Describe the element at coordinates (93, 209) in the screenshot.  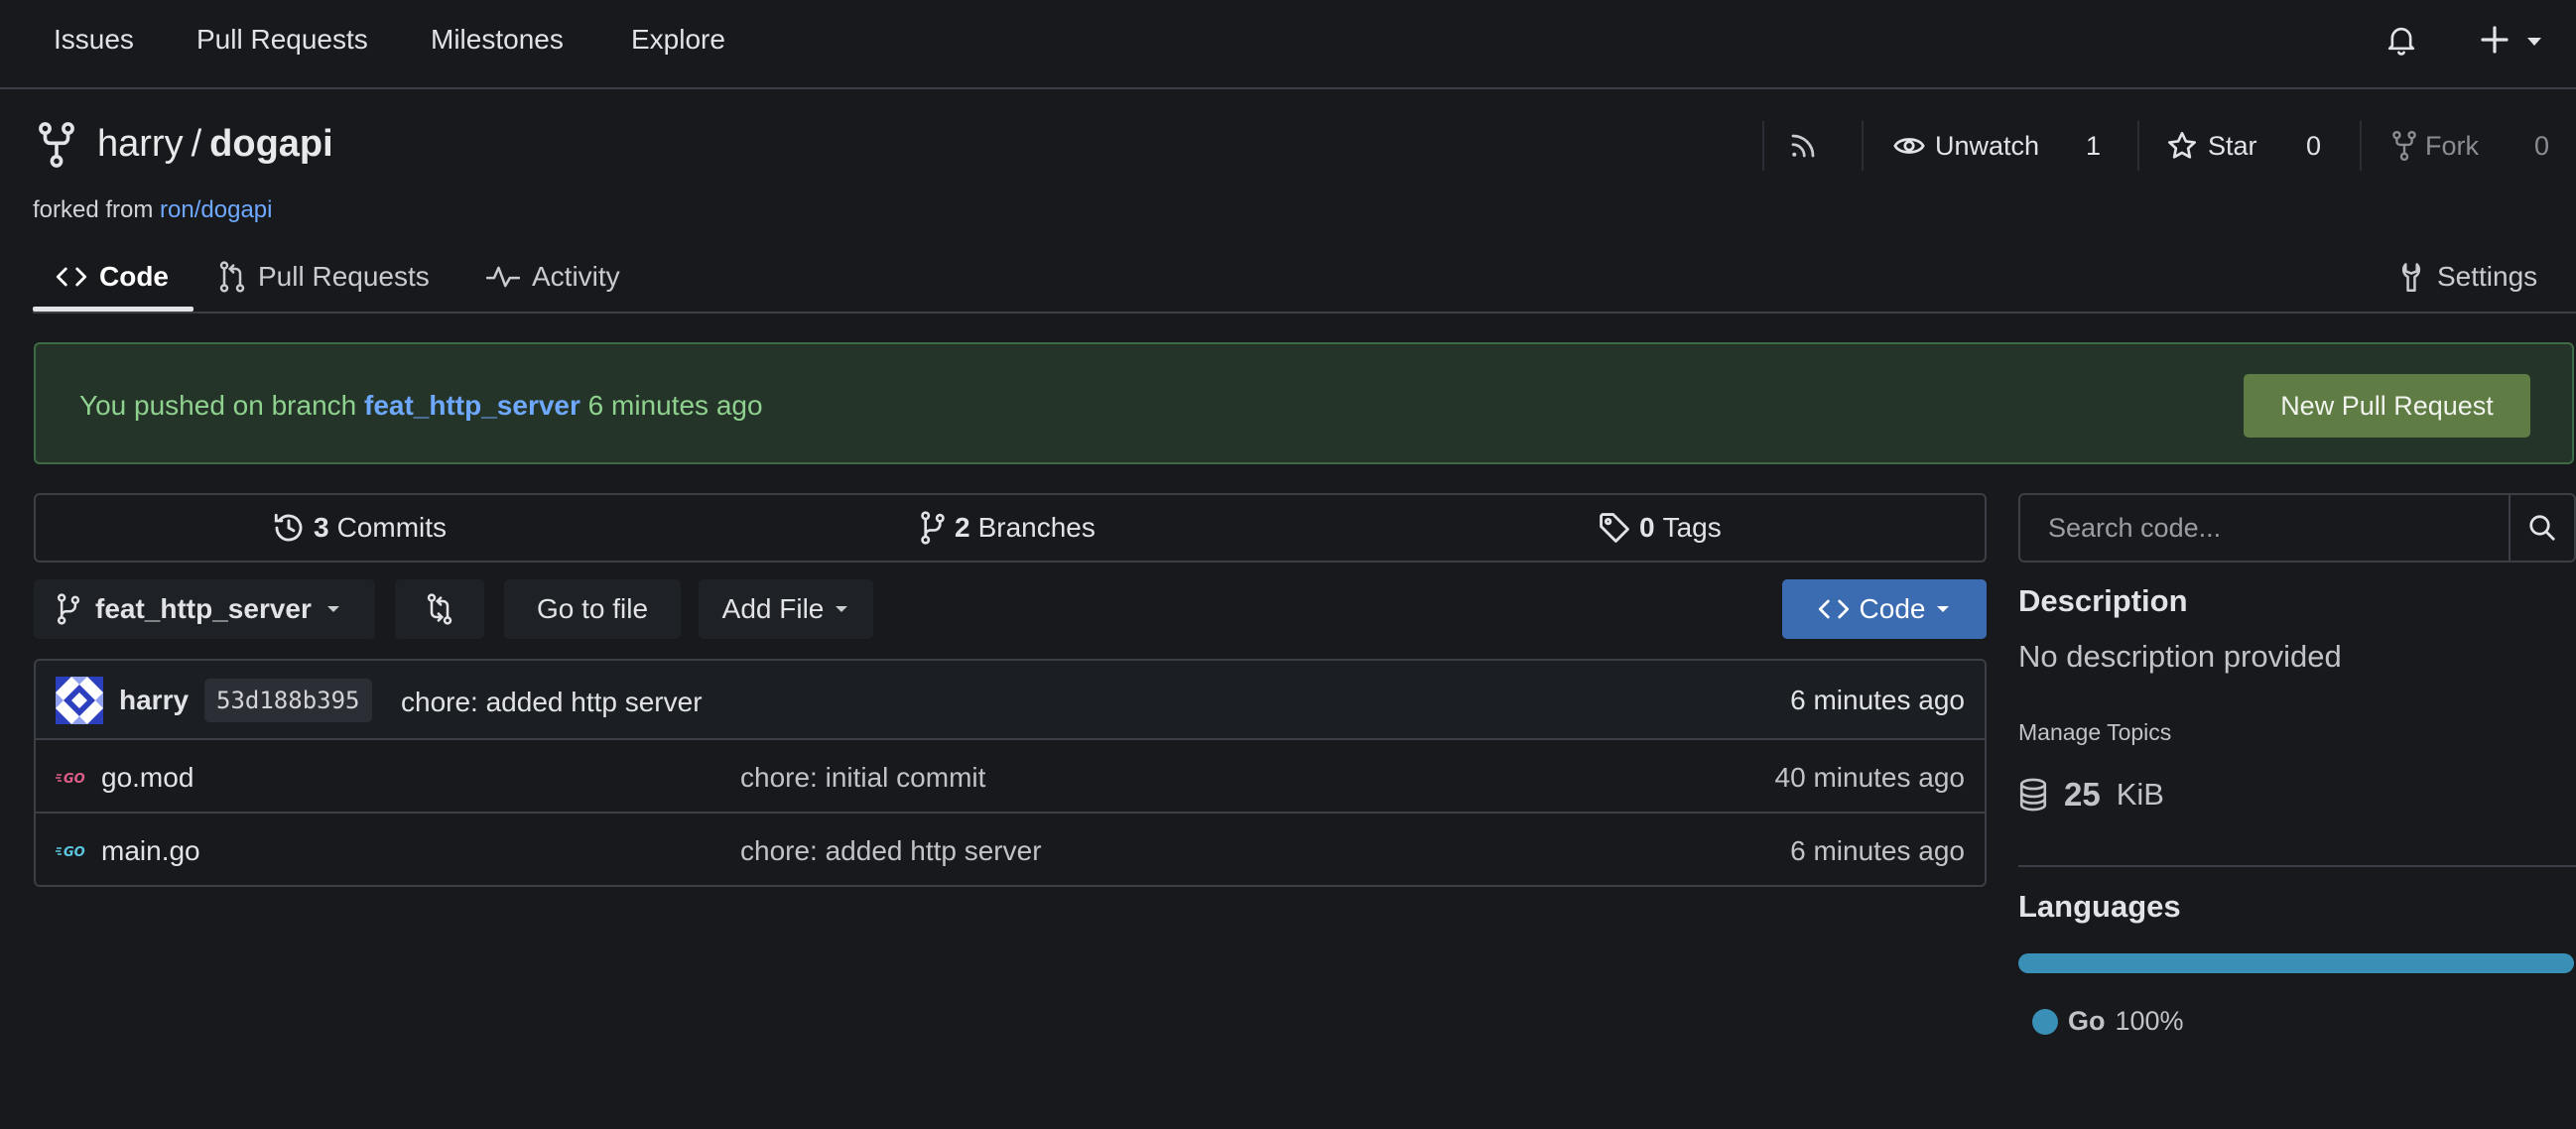
I see `forked-from-prefix: forked from` at that location.